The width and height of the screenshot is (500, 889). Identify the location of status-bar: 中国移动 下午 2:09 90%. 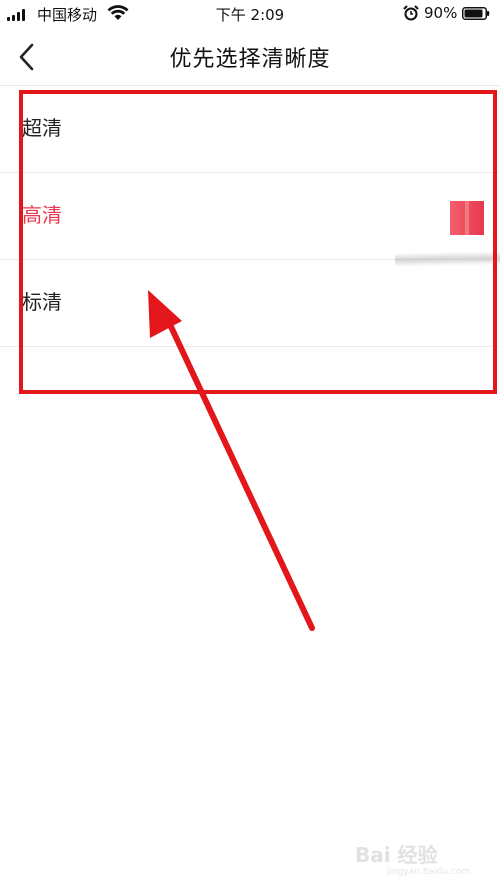
(250, 14).